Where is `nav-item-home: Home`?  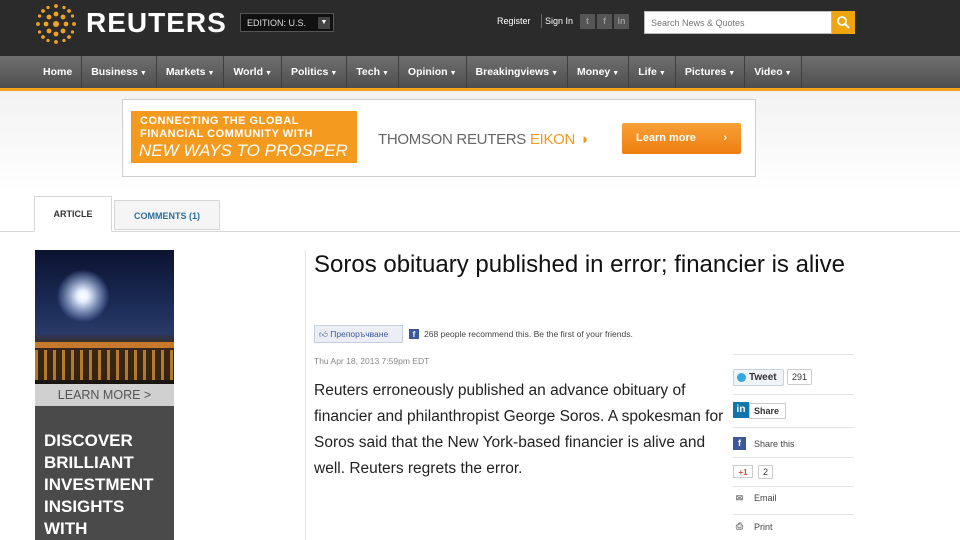 nav-item-home: Home is located at coordinates (58, 72).